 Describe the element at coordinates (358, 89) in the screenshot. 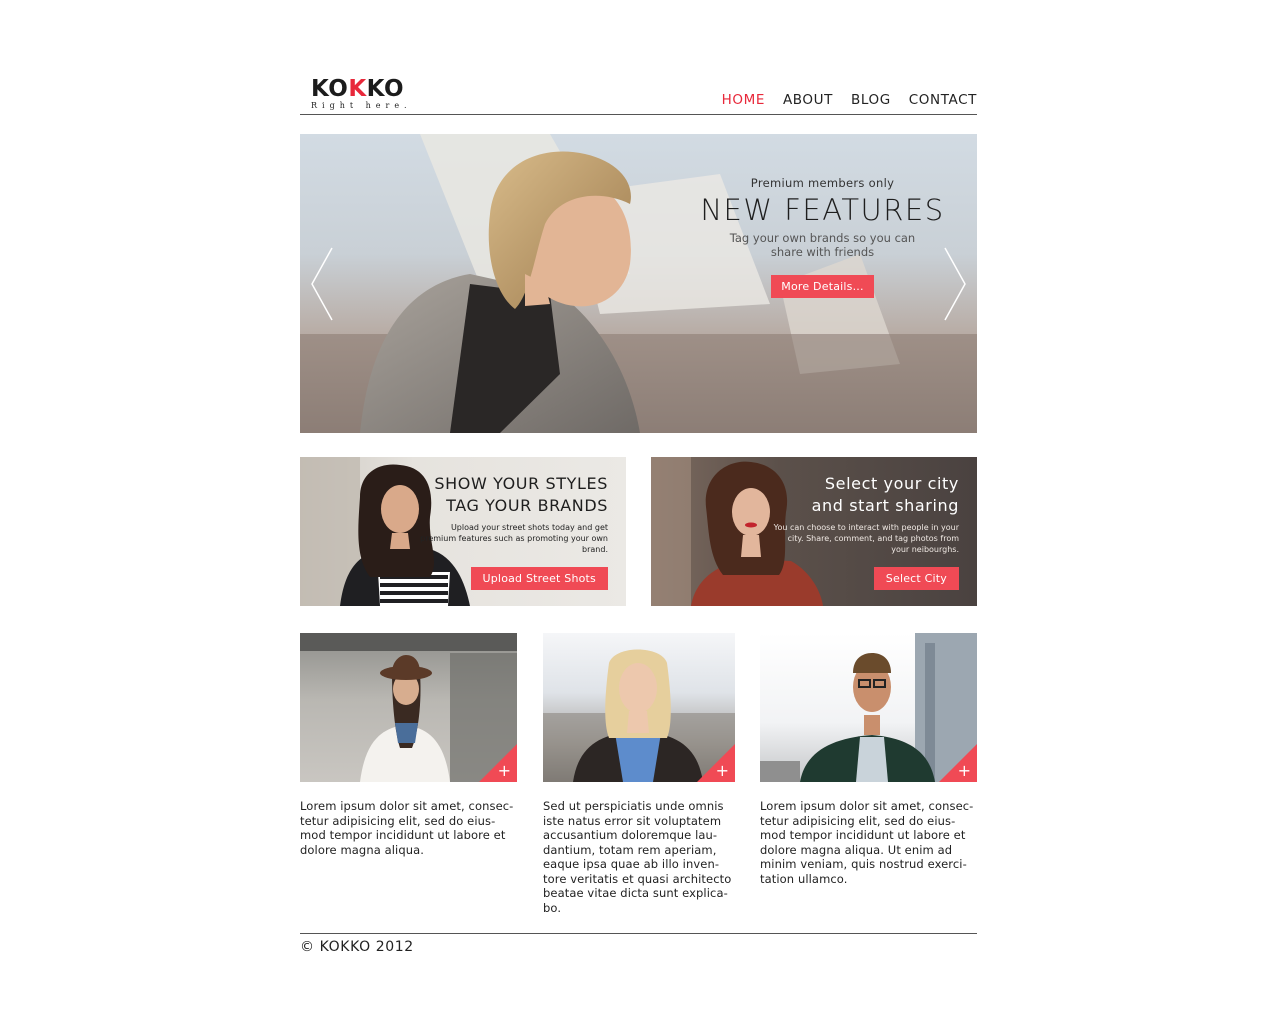

I see `logo-wordmark: KOKKO` at that location.